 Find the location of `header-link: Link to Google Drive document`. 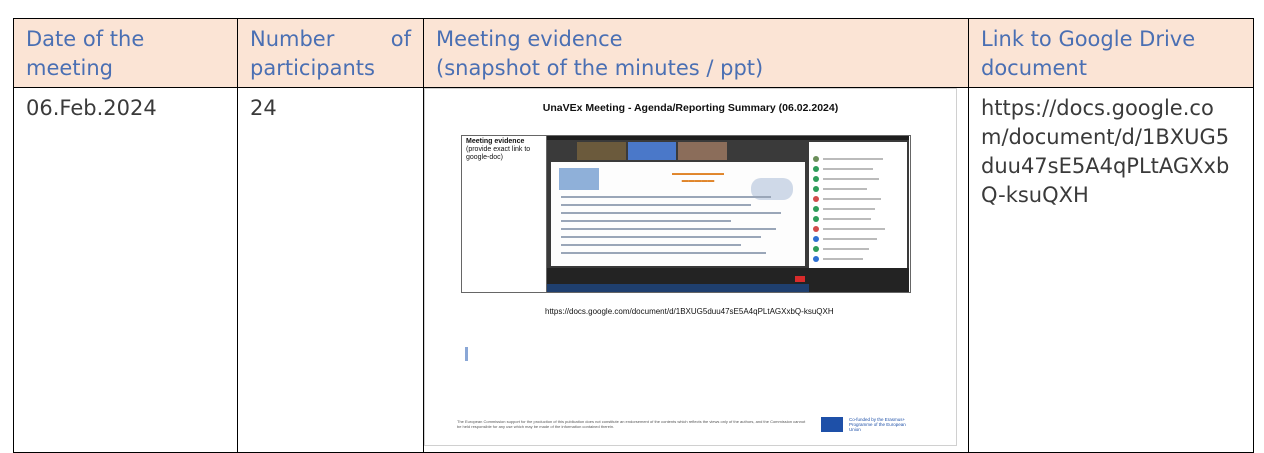

header-link: Link to Google Drive document is located at coordinates (1111, 53).